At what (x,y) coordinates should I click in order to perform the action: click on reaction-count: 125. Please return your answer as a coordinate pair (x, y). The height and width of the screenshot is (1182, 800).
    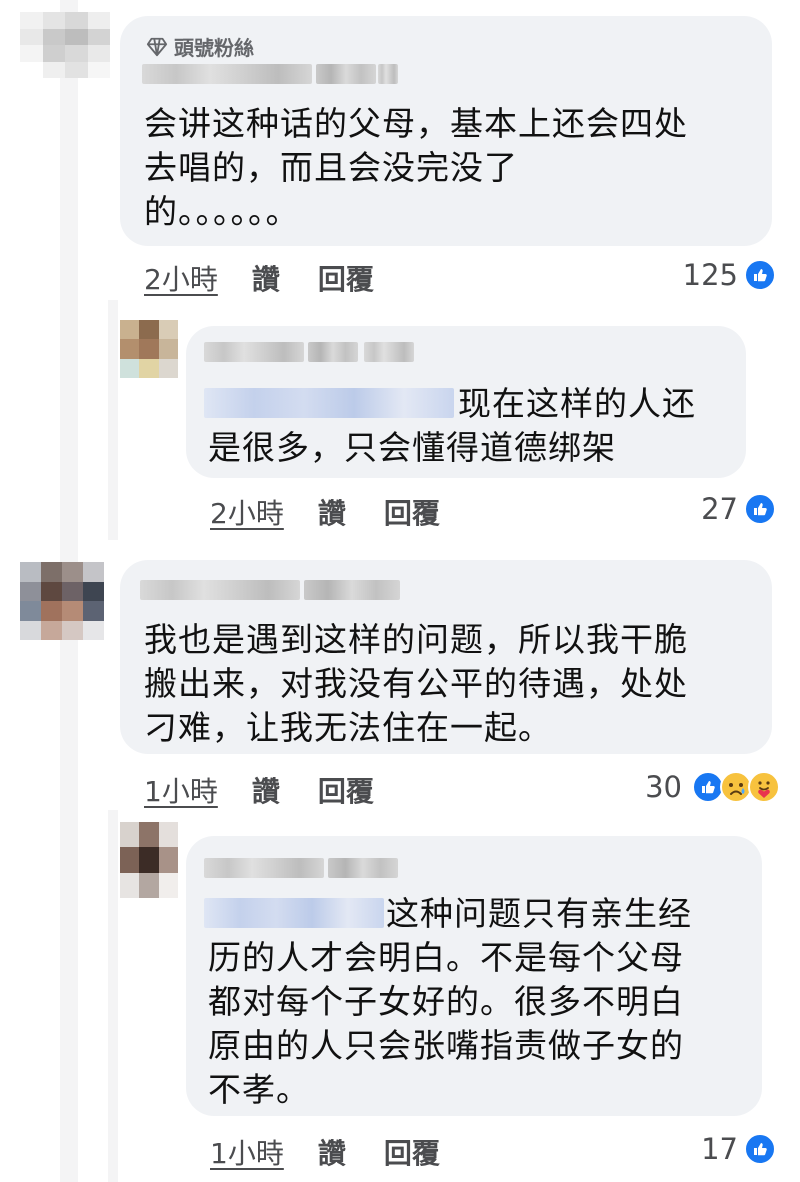
    Looking at the image, I should click on (710, 275).